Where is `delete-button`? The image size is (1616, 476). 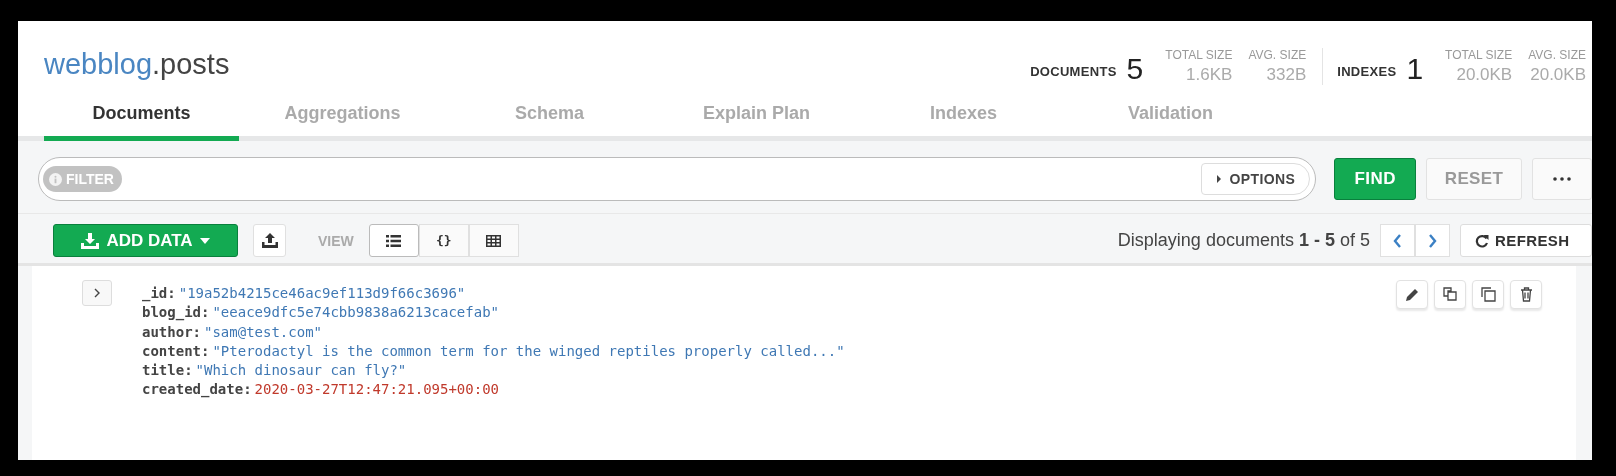 delete-button is located at coordinates (1526, 294).